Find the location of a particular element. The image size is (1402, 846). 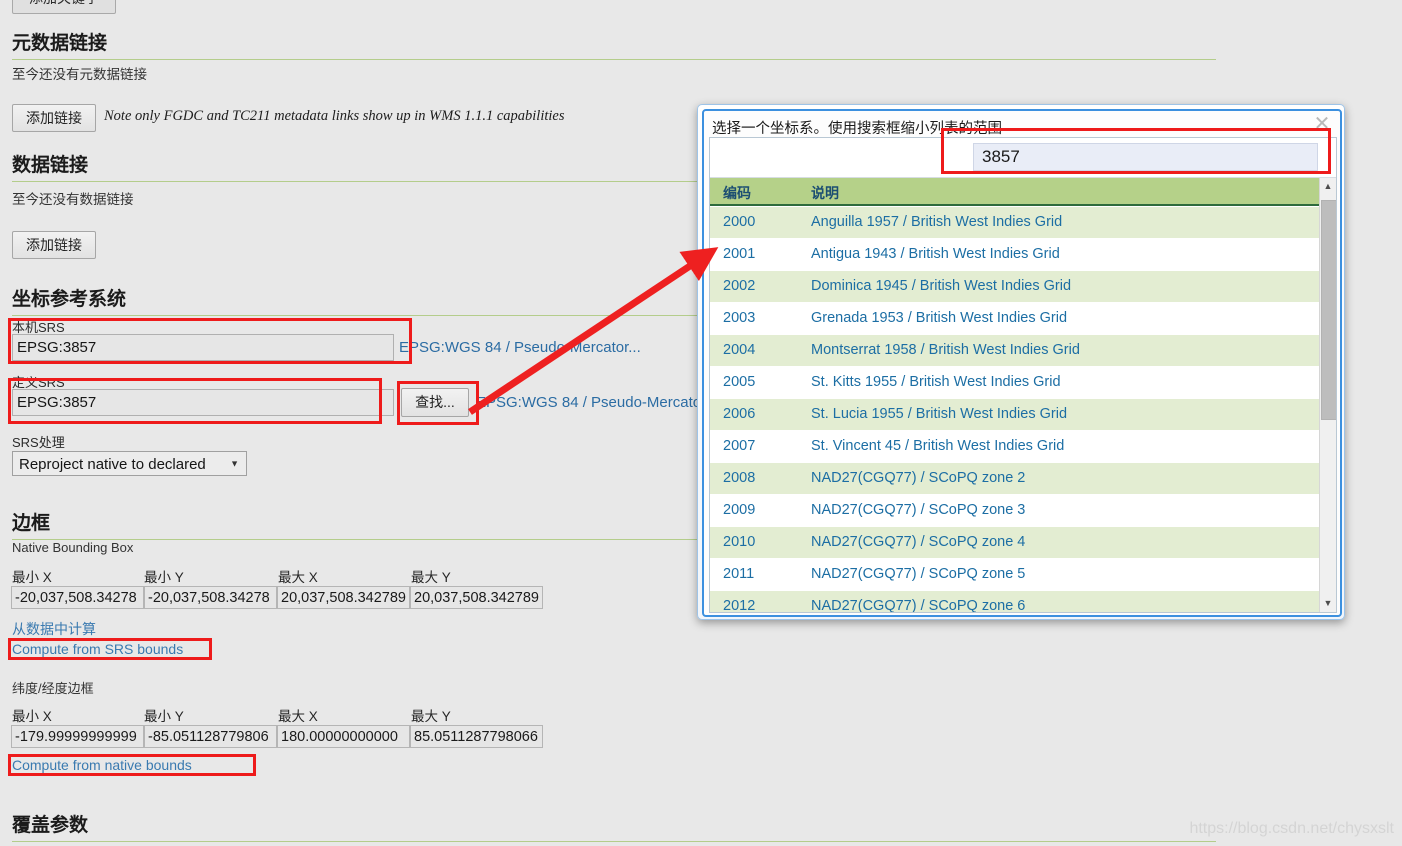

srs-row-code: 2011 is located at coordinates (739, 574).